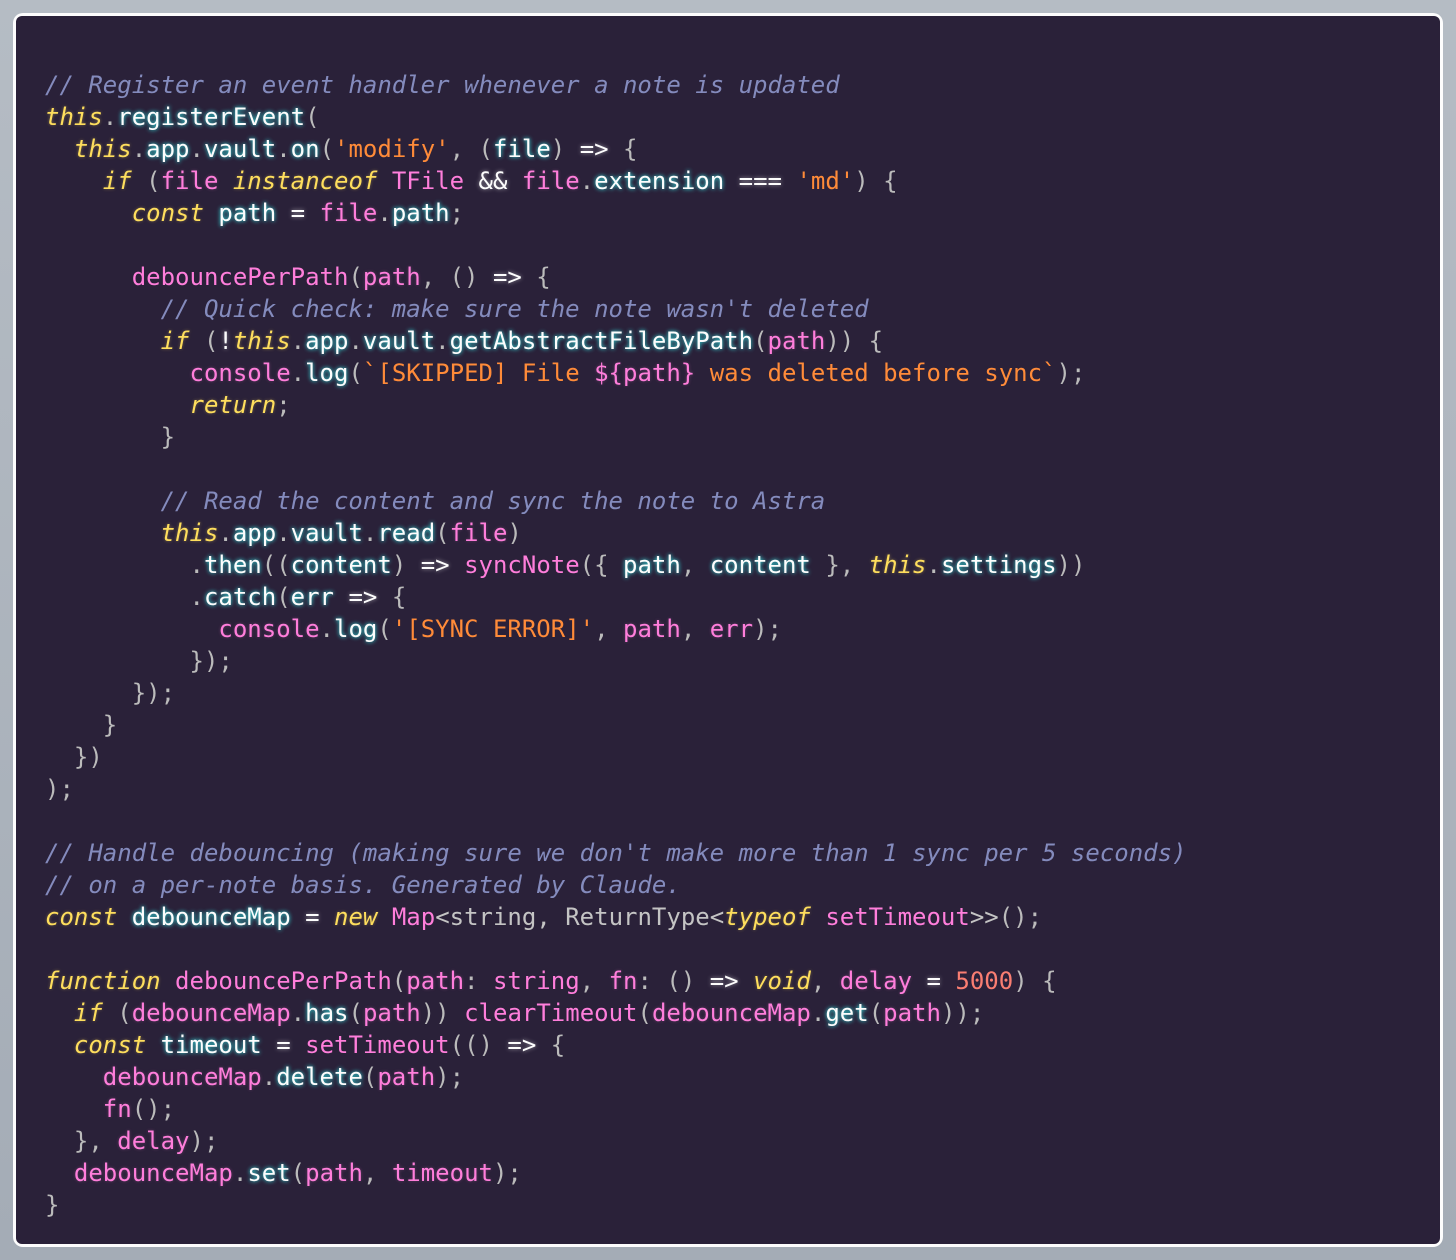 This screenshot has width=1456, height=1260. Describe the element at coordinates (767, 629) in the screenshot. I see `token-punctuation: );` at that location.